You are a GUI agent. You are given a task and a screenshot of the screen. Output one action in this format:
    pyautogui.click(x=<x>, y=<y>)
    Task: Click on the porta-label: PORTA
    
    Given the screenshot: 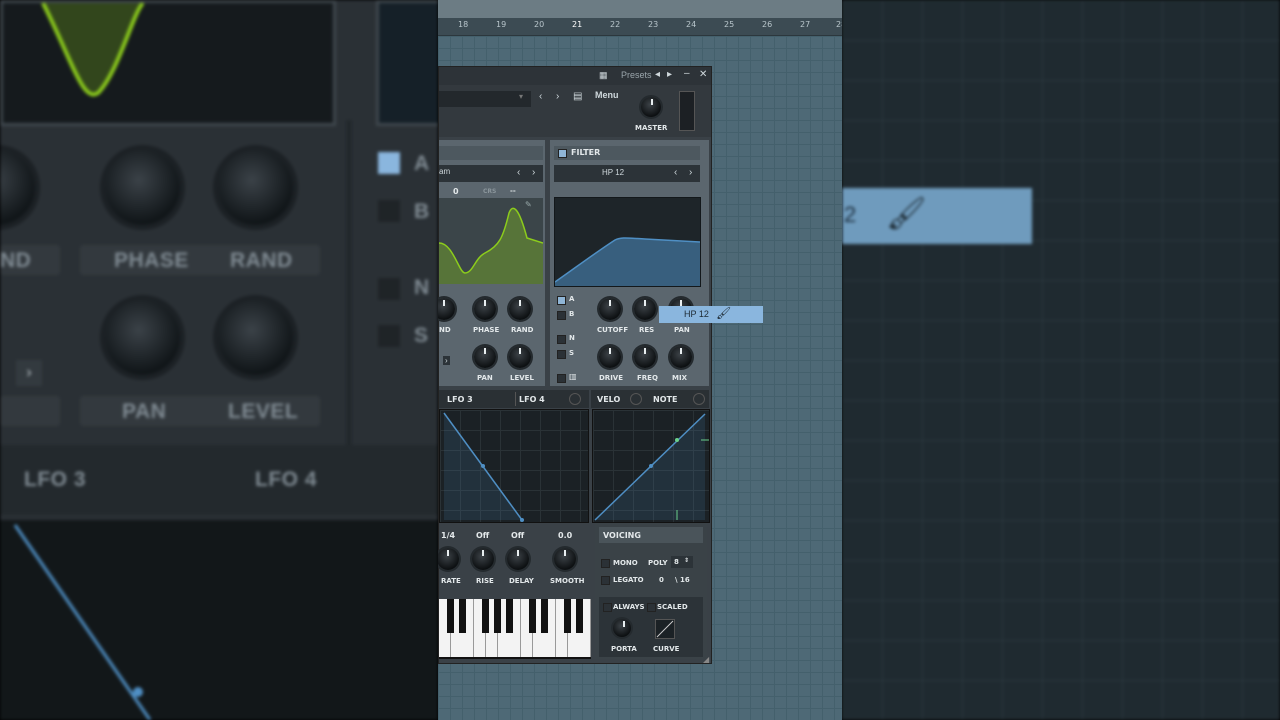 What is the action you would take?
    pyautogui.click(x=624, y=649)
    